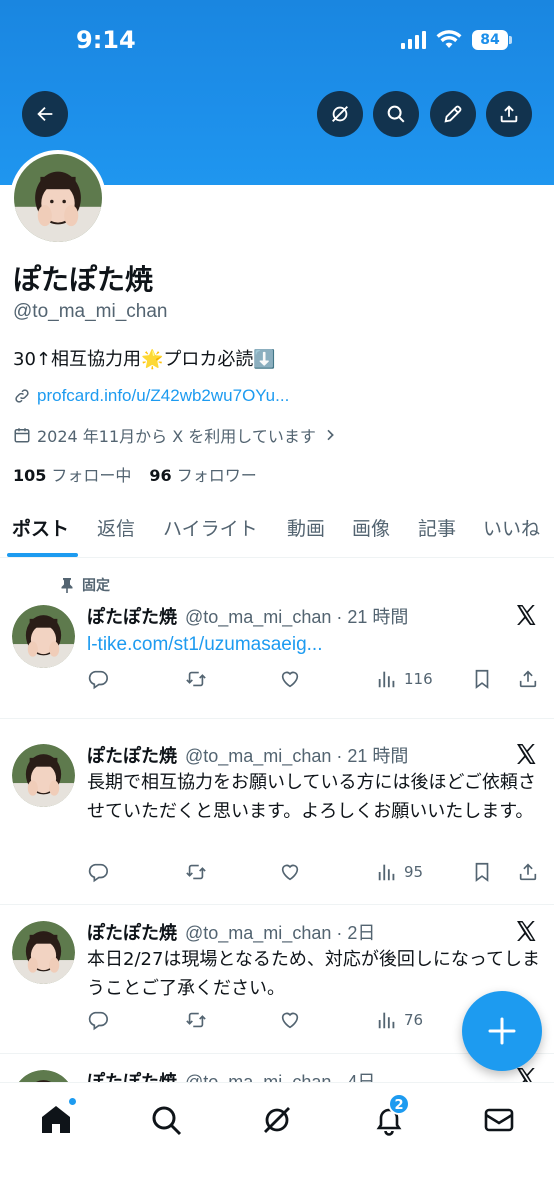 The height and width of the screenshot is (1200, 554). Describe the element at coordinates (399, 872) in the screenshot. I see `views-button: 95` at that location.